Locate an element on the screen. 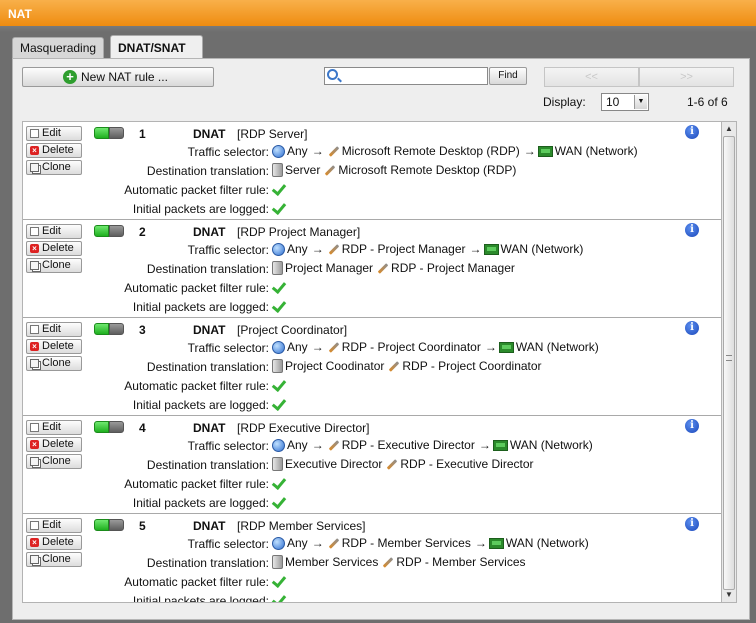  scroll-down-icon: ▼ is located at coordinates (729, 595).